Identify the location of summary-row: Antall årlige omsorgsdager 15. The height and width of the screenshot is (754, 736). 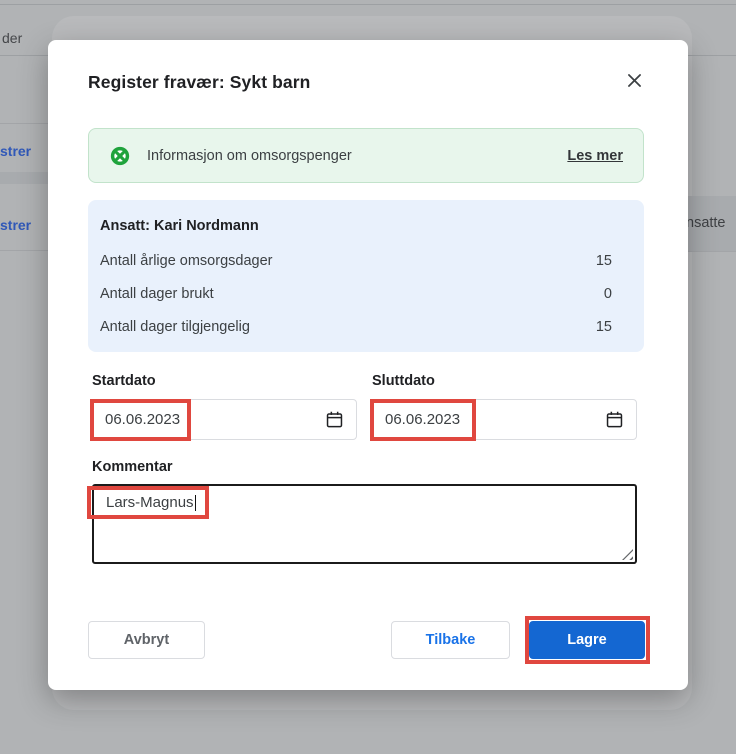
(356, 261).